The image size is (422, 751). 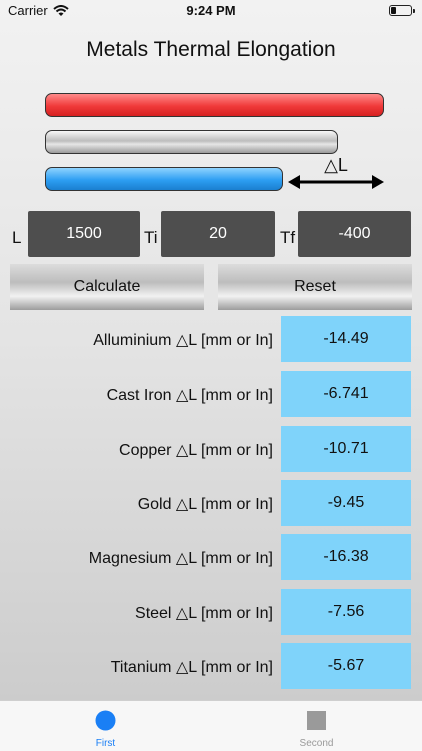 I want to click on tab-bar: First Second, so click(x=211, y=725).